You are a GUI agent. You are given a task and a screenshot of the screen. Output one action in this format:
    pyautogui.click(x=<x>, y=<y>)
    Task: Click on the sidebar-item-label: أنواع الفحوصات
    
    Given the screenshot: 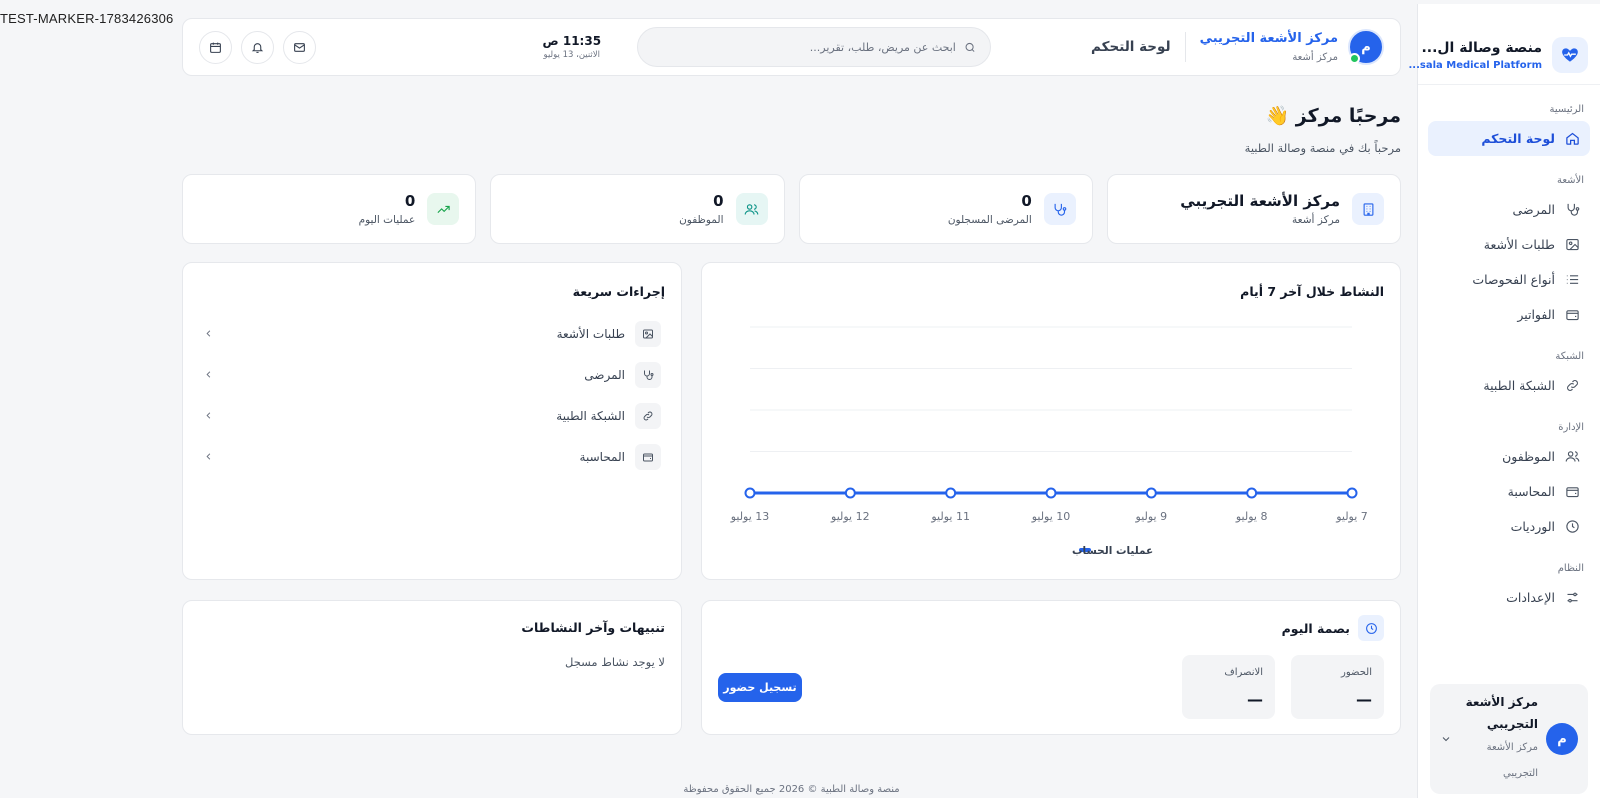 What is the action you would take?
    pyautogui.click(x=1513, y=279)
    